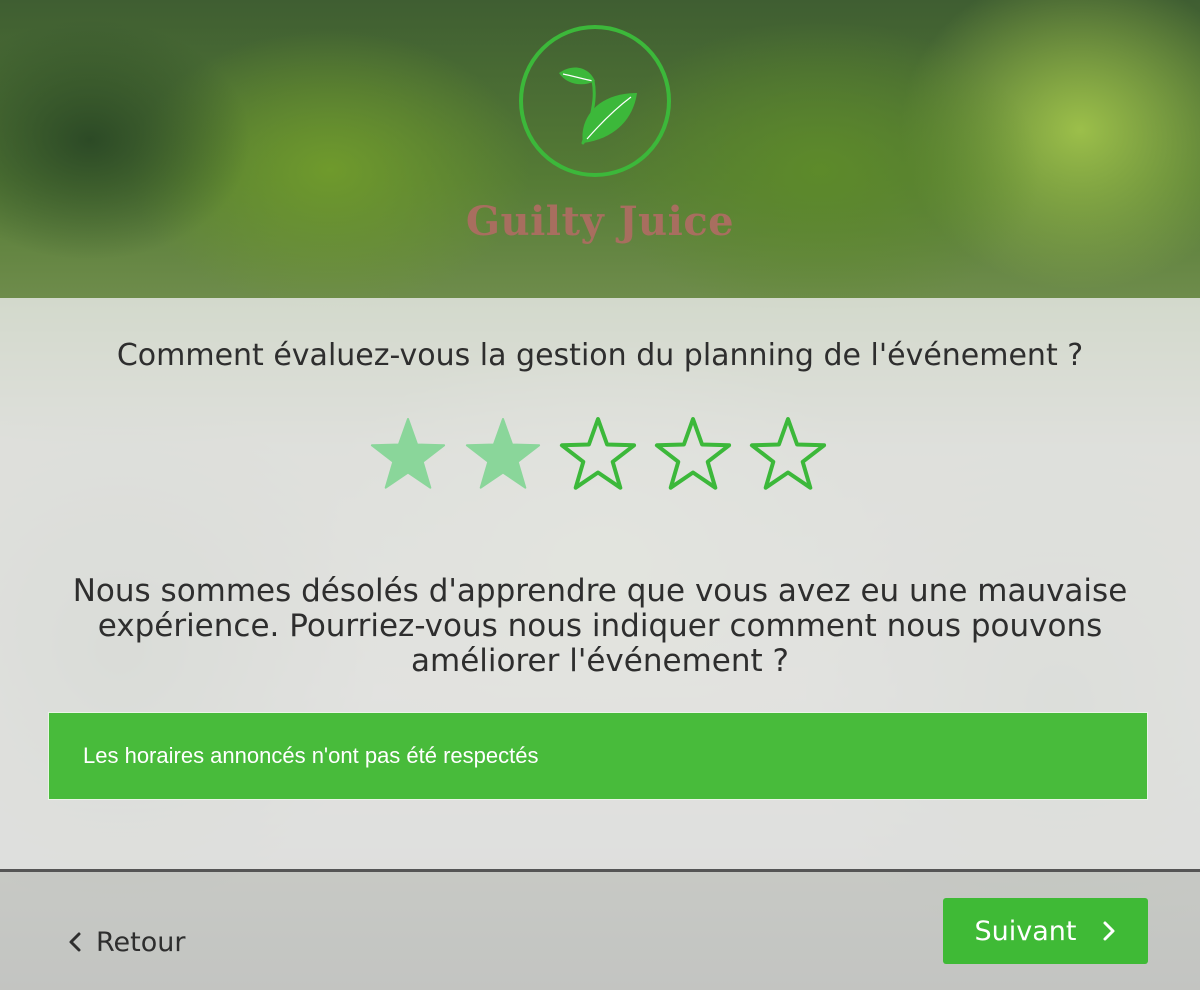  I want to click on chevron-left-icon, so click(75, 942).